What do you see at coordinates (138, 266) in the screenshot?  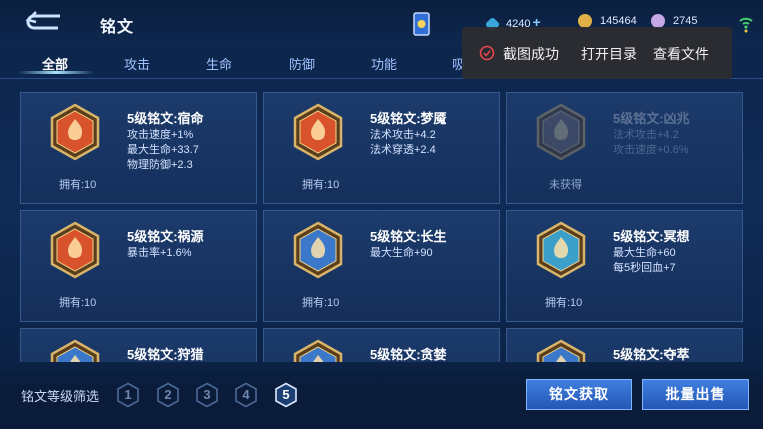 I see `inscription-card: 5级铭文:祸源 暴击率+1.6% 拥有:10` at bounding box center [138, 266].